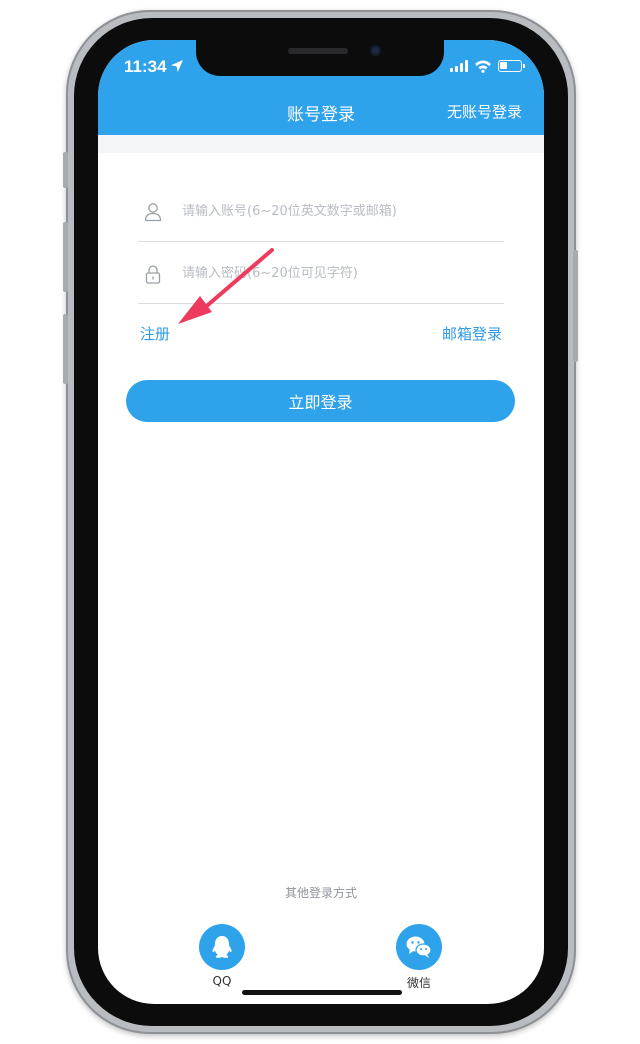 The image size is (640, 1044). I want to click on front-camera, so click(375, 50).